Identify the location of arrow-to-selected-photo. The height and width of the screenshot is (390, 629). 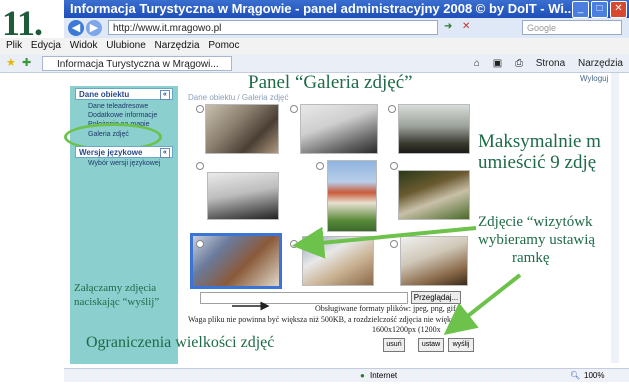
(384, 242).